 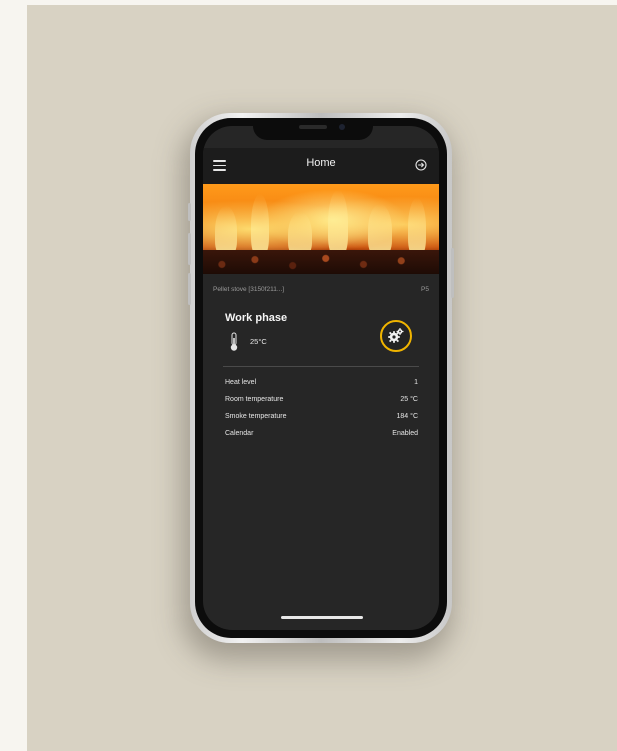 I want to click on speaker, so click(x=313, y=127).